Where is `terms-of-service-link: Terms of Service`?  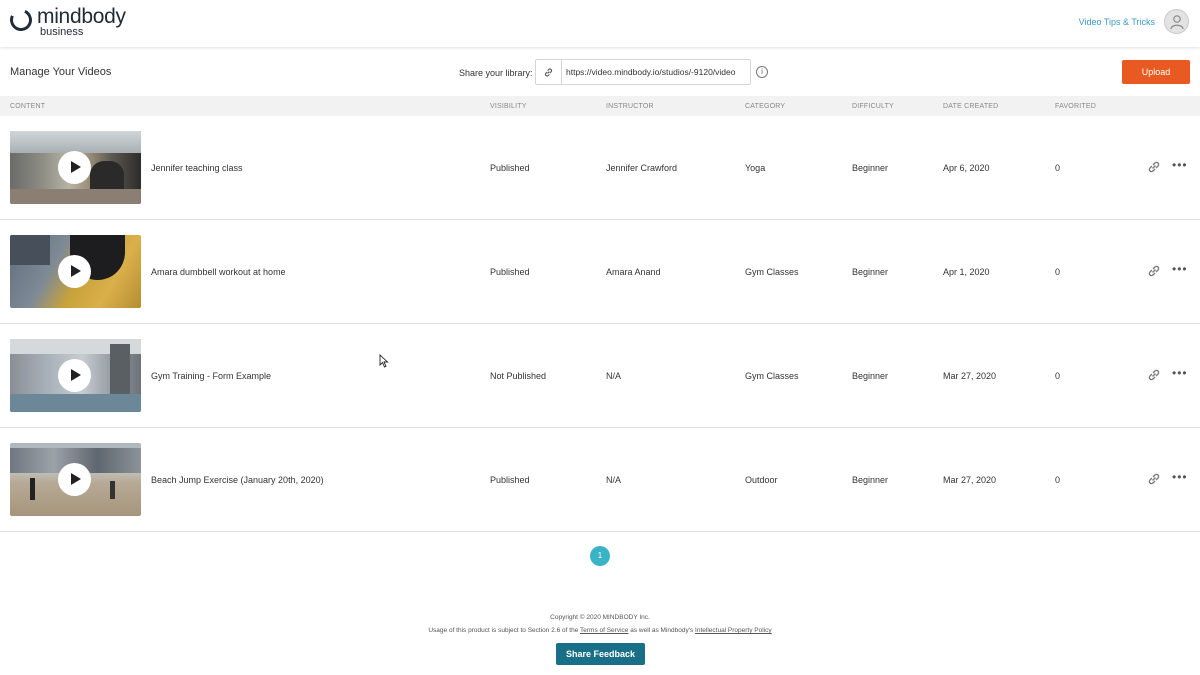 terms-of-service-link: Terms of Service is located at coordinates (604, 630).